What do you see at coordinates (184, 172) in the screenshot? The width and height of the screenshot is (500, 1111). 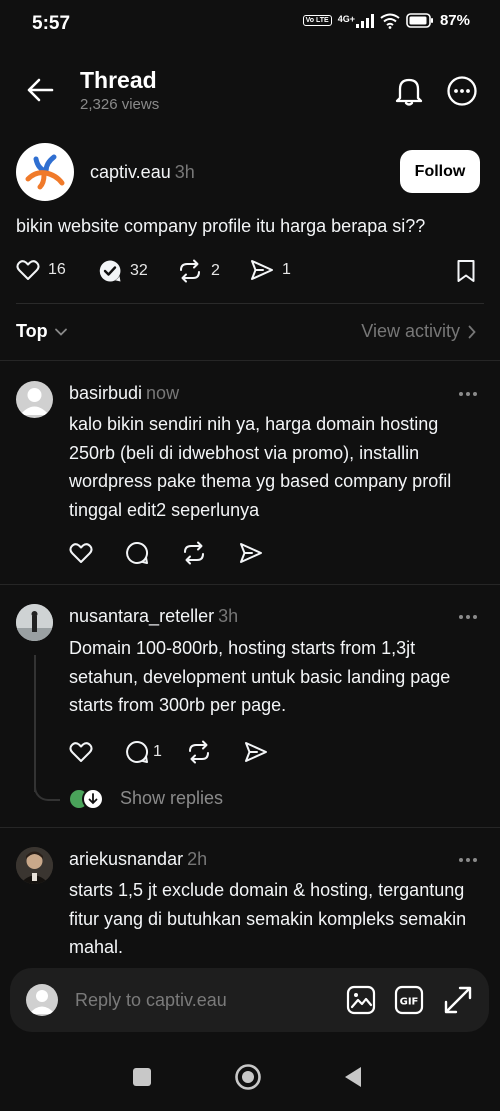 I see `post-time: 3h` at bounding box center [184, 172].